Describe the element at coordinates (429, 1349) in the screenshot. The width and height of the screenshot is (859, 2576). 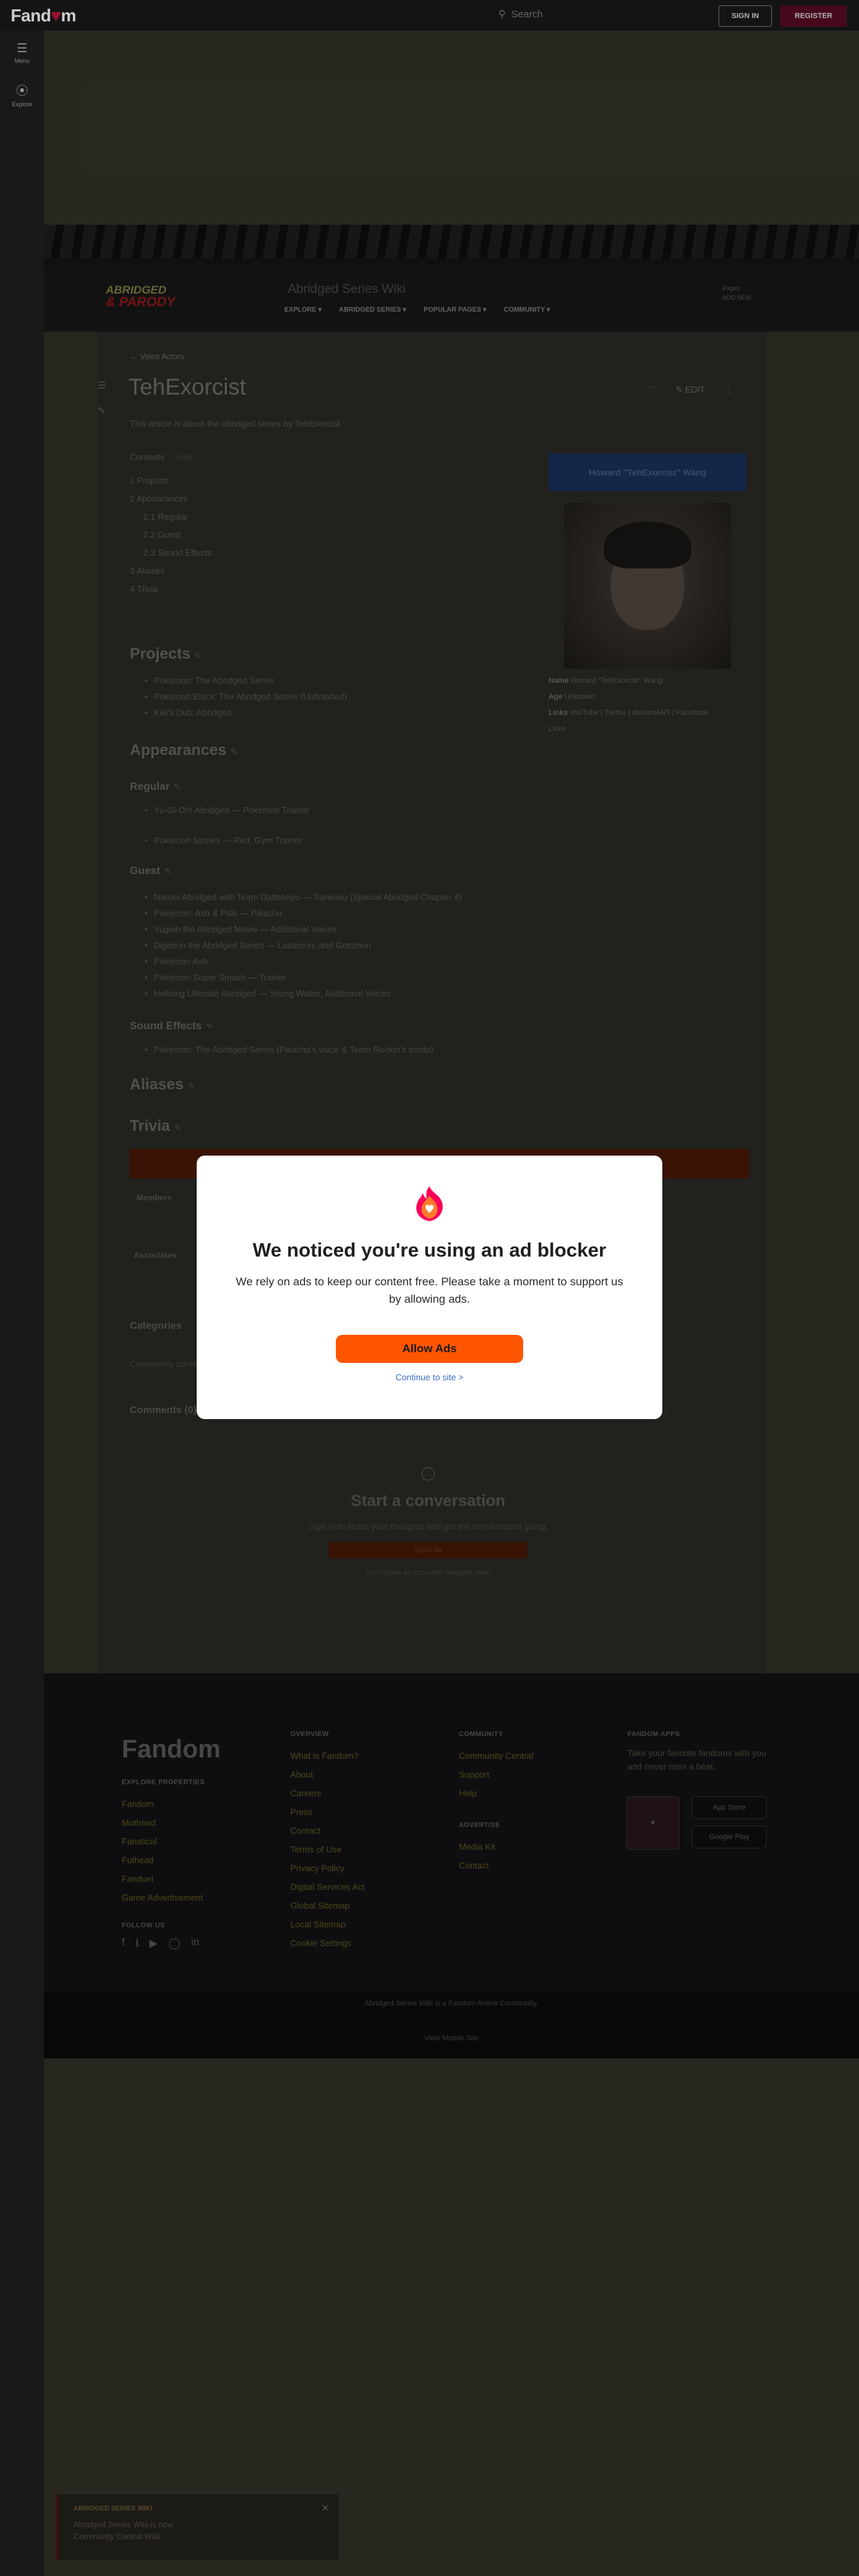
I see `allow-ads-button: Allow Ads` at that location.